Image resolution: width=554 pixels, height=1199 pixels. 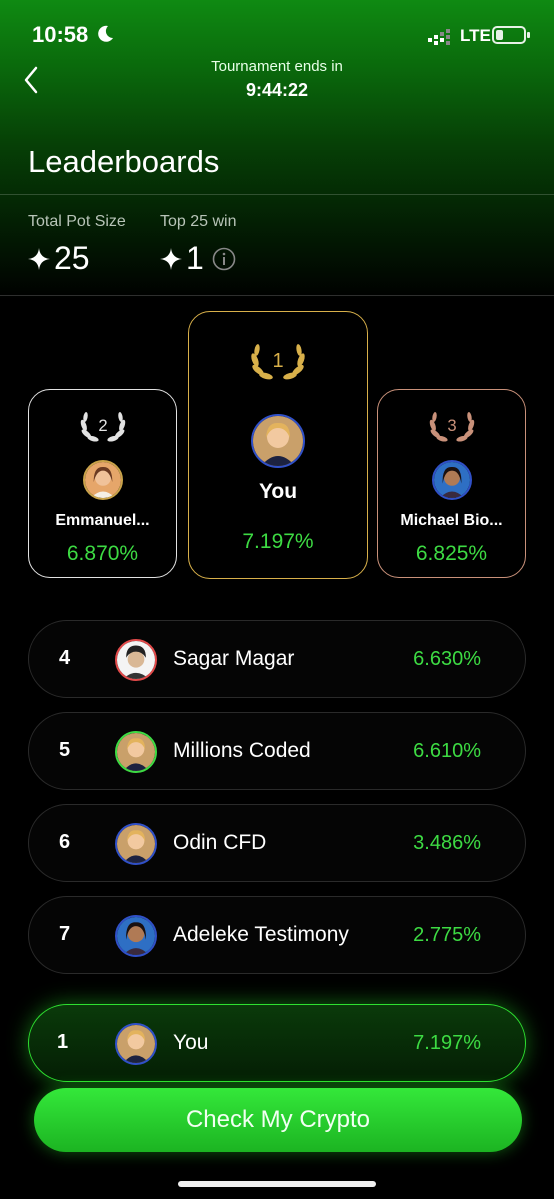 What do you see at coordinates (451, 553) in the screenshot?
I see `podium-third-pct: 6.825%` at bounding box center [451, 553].